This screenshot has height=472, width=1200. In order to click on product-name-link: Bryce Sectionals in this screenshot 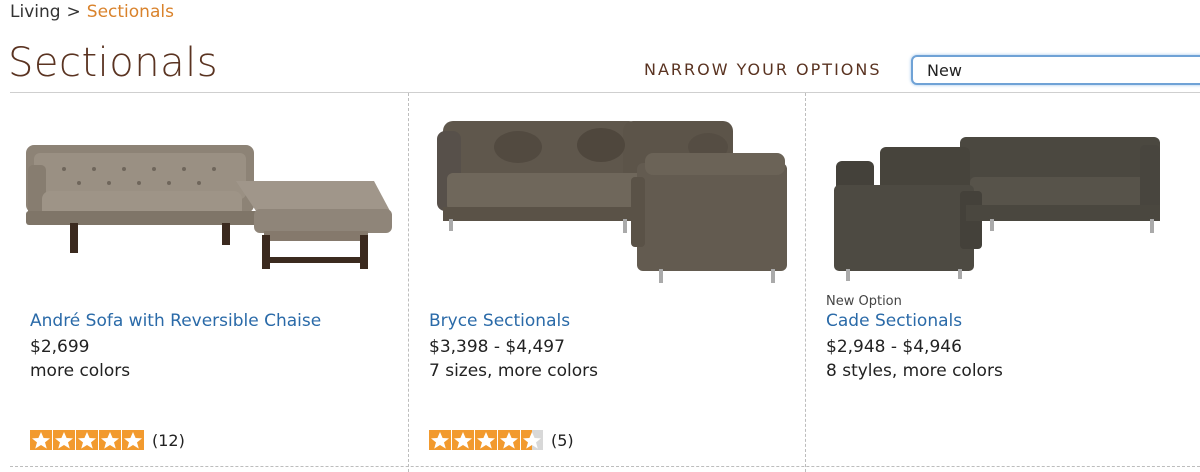, I will do `click(499, 321)`.